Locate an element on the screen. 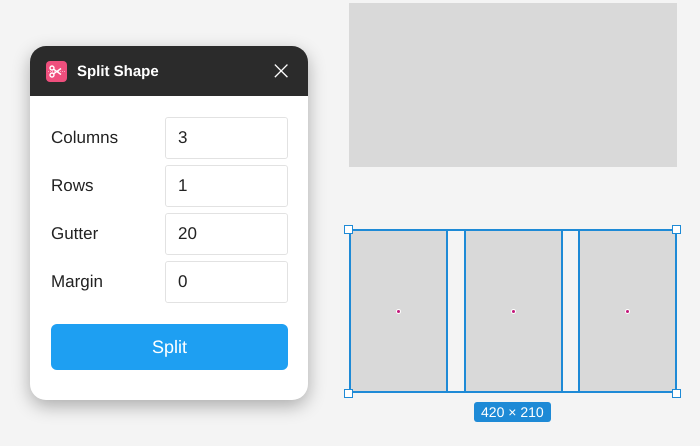 This screenshot has height=446, width=700. field-label: Rows is located at coordinates (73, 186).